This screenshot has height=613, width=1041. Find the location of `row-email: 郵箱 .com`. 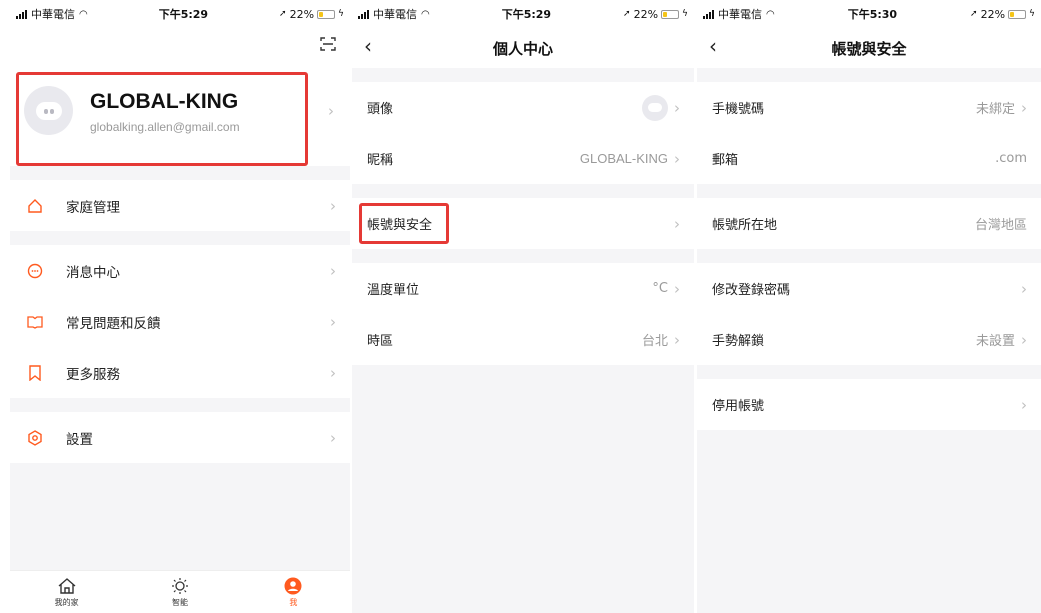

row-email: 郵箱 .com is located at coordinates (869, 158).